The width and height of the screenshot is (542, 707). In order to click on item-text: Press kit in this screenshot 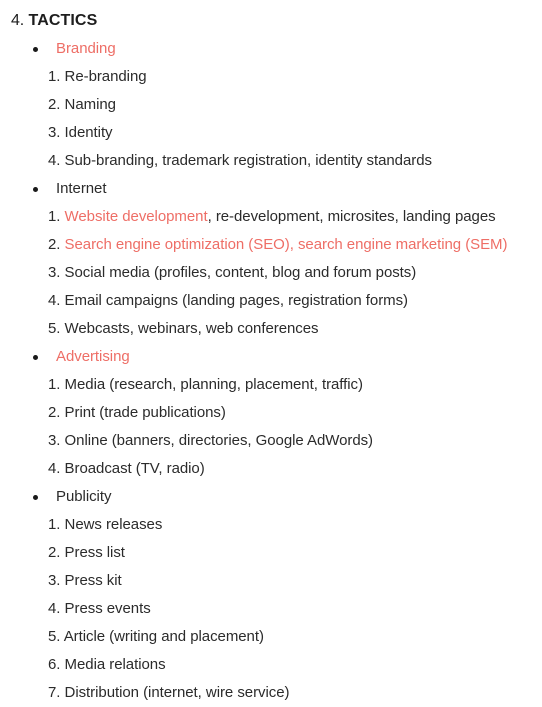, I will do `click(93, 580)`.